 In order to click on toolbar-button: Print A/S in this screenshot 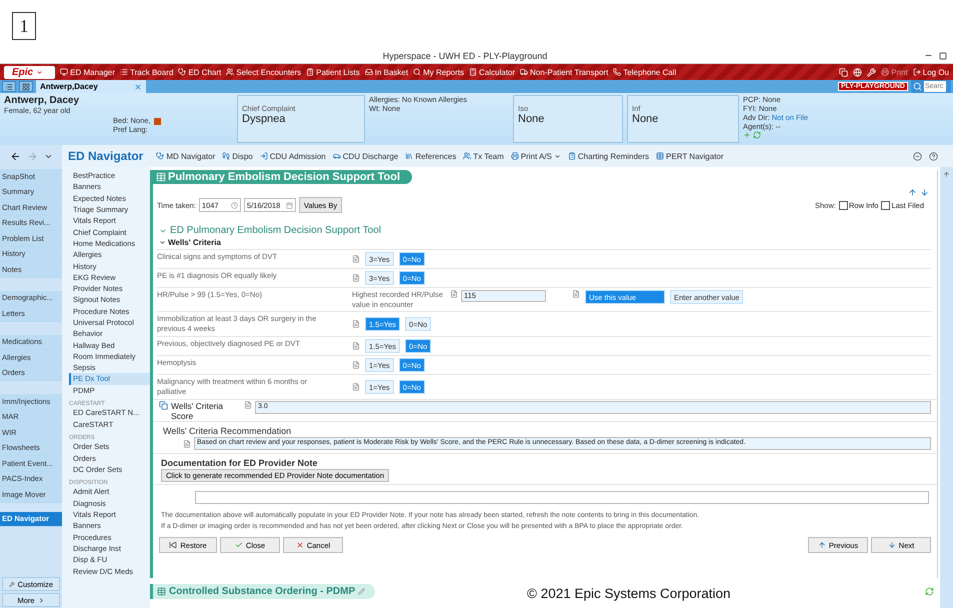, I will do `click(535, 156)`.